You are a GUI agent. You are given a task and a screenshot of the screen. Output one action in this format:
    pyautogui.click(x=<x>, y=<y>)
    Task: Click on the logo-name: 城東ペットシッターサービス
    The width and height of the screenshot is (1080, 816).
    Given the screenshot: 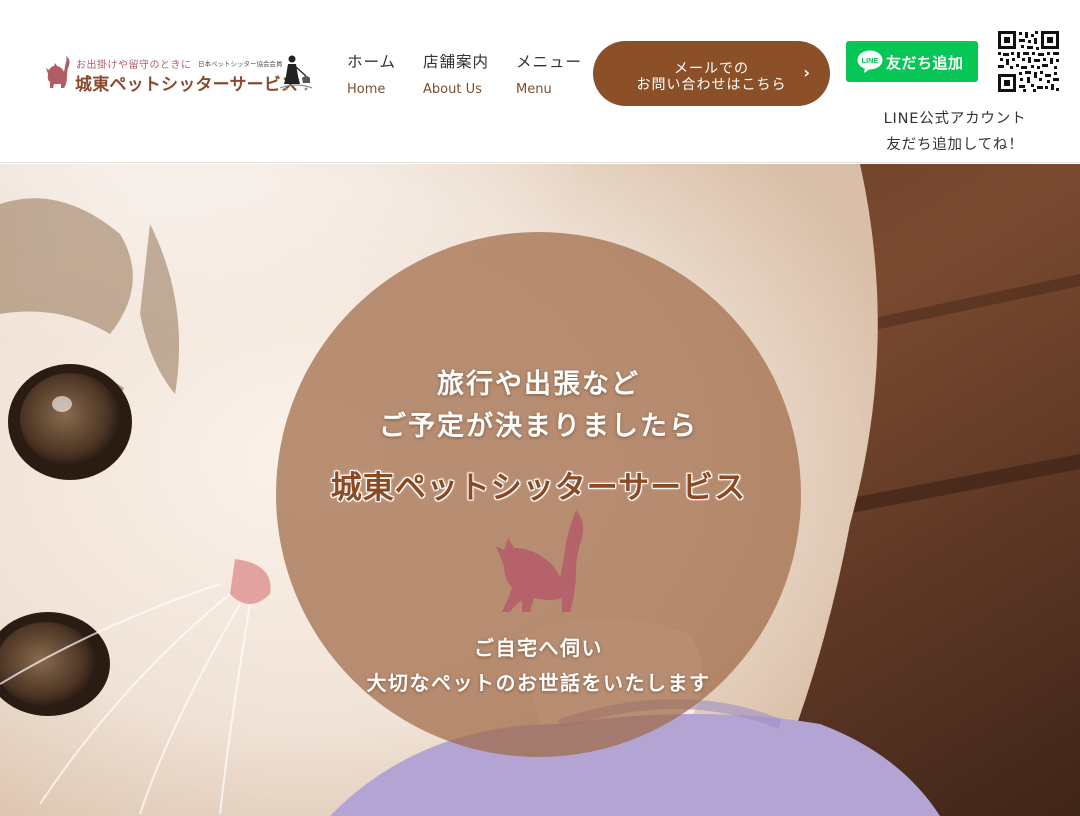 What is the action you would take?
    pyautogui.click(x=187, y=85)
    